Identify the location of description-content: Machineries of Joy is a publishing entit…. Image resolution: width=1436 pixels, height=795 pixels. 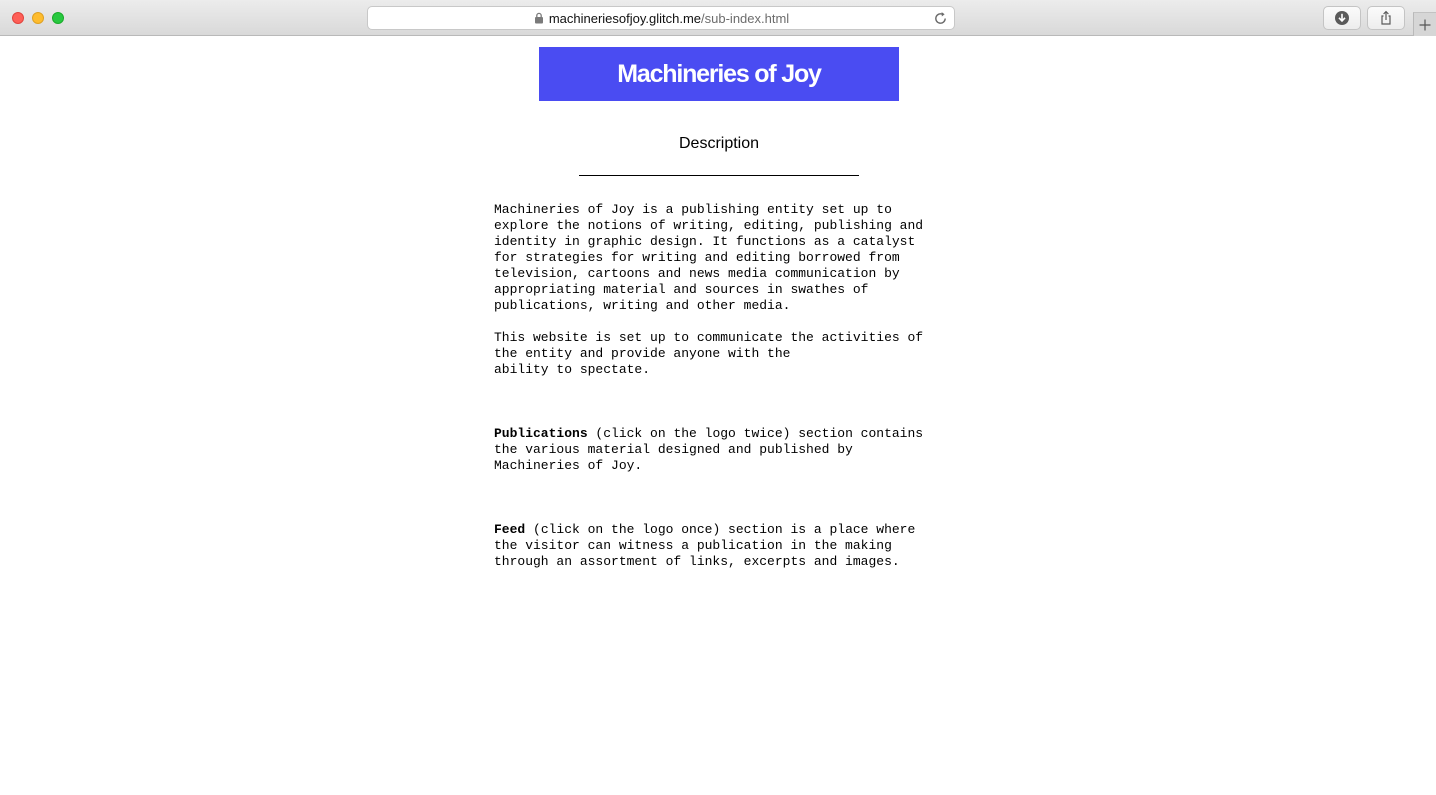
(719, 386).